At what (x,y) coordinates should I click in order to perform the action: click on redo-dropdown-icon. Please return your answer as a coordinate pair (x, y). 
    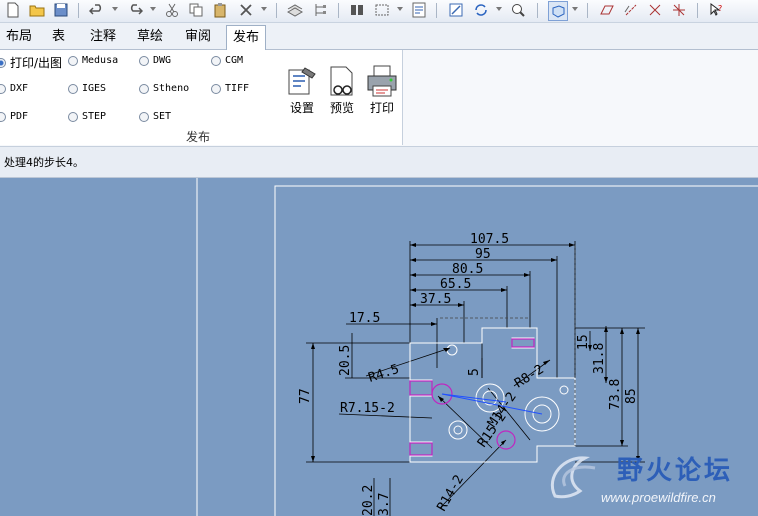
    Looking at the image, I should click on (153, 9).